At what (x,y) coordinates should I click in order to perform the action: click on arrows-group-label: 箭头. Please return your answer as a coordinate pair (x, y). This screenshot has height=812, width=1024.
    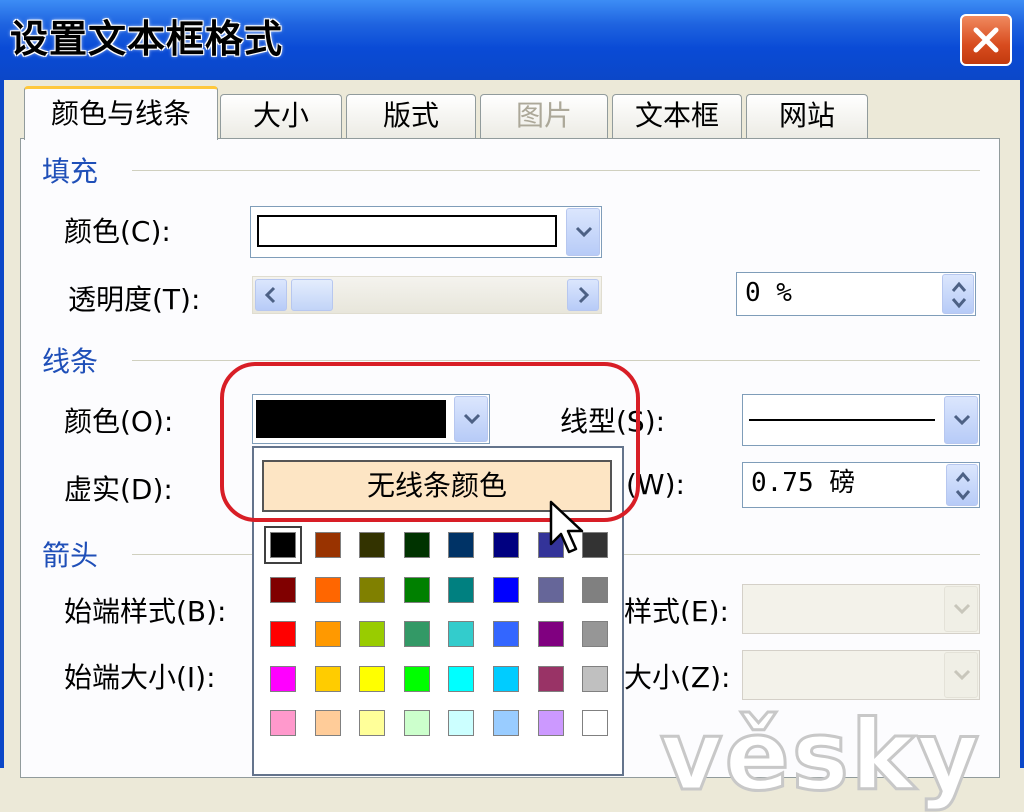
    Looking at the image, I should click on (70, 555).